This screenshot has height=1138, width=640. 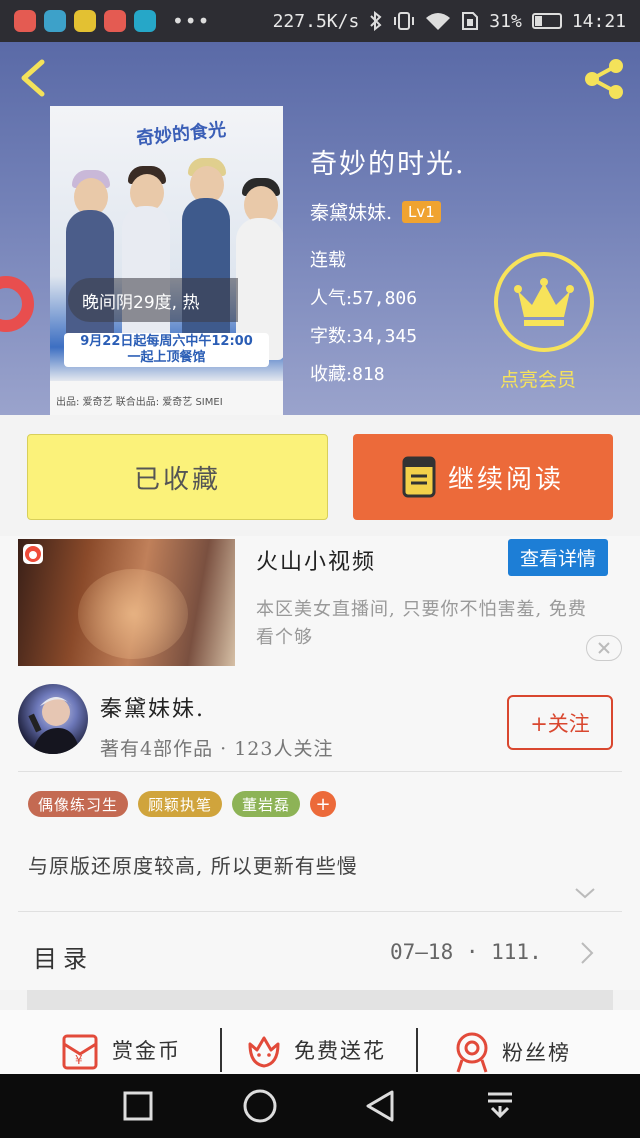 What do you see at coordinates (145, 21) in the screenshot?
I see `video-app-icon` at bounding box center [145, 21].